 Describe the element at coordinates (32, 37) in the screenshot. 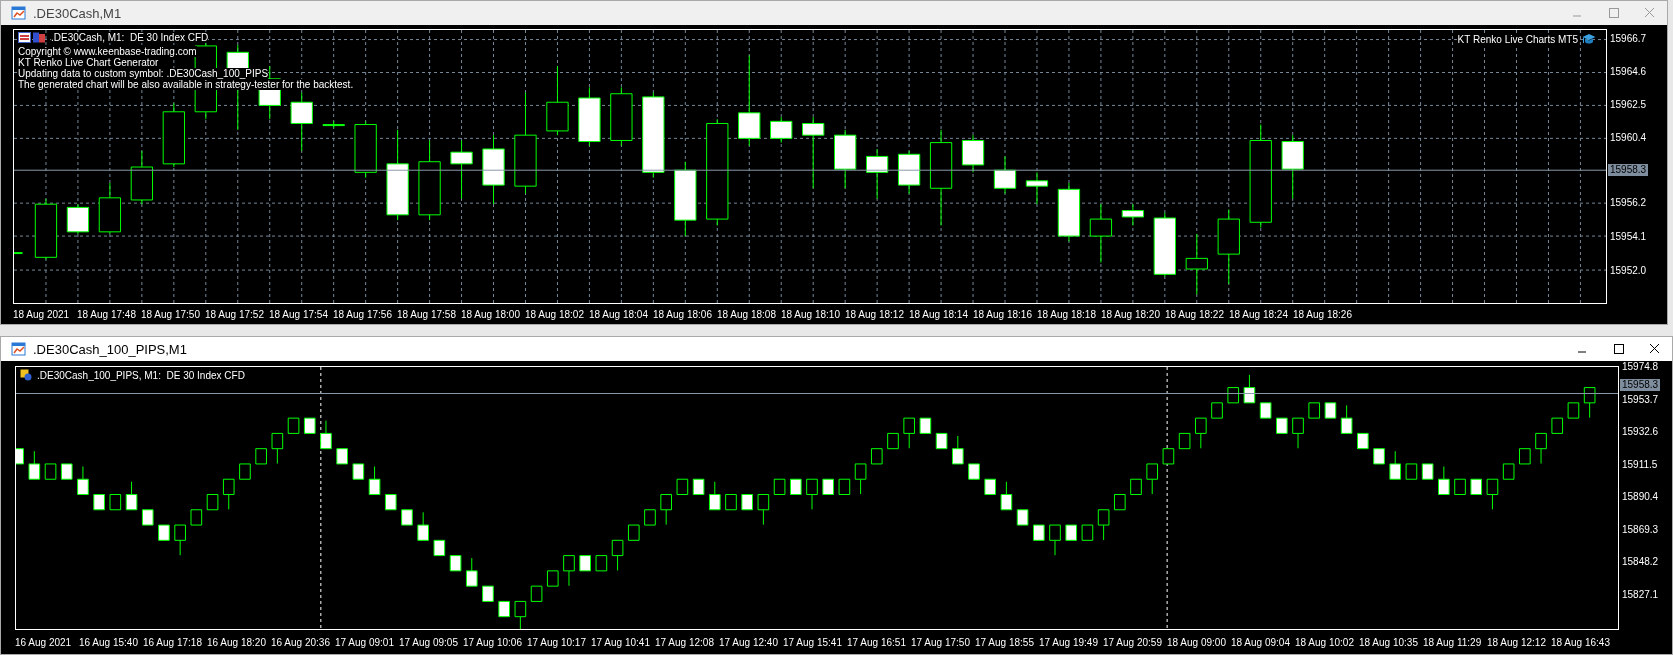

I see `chart-toolbar-icon` at that location.